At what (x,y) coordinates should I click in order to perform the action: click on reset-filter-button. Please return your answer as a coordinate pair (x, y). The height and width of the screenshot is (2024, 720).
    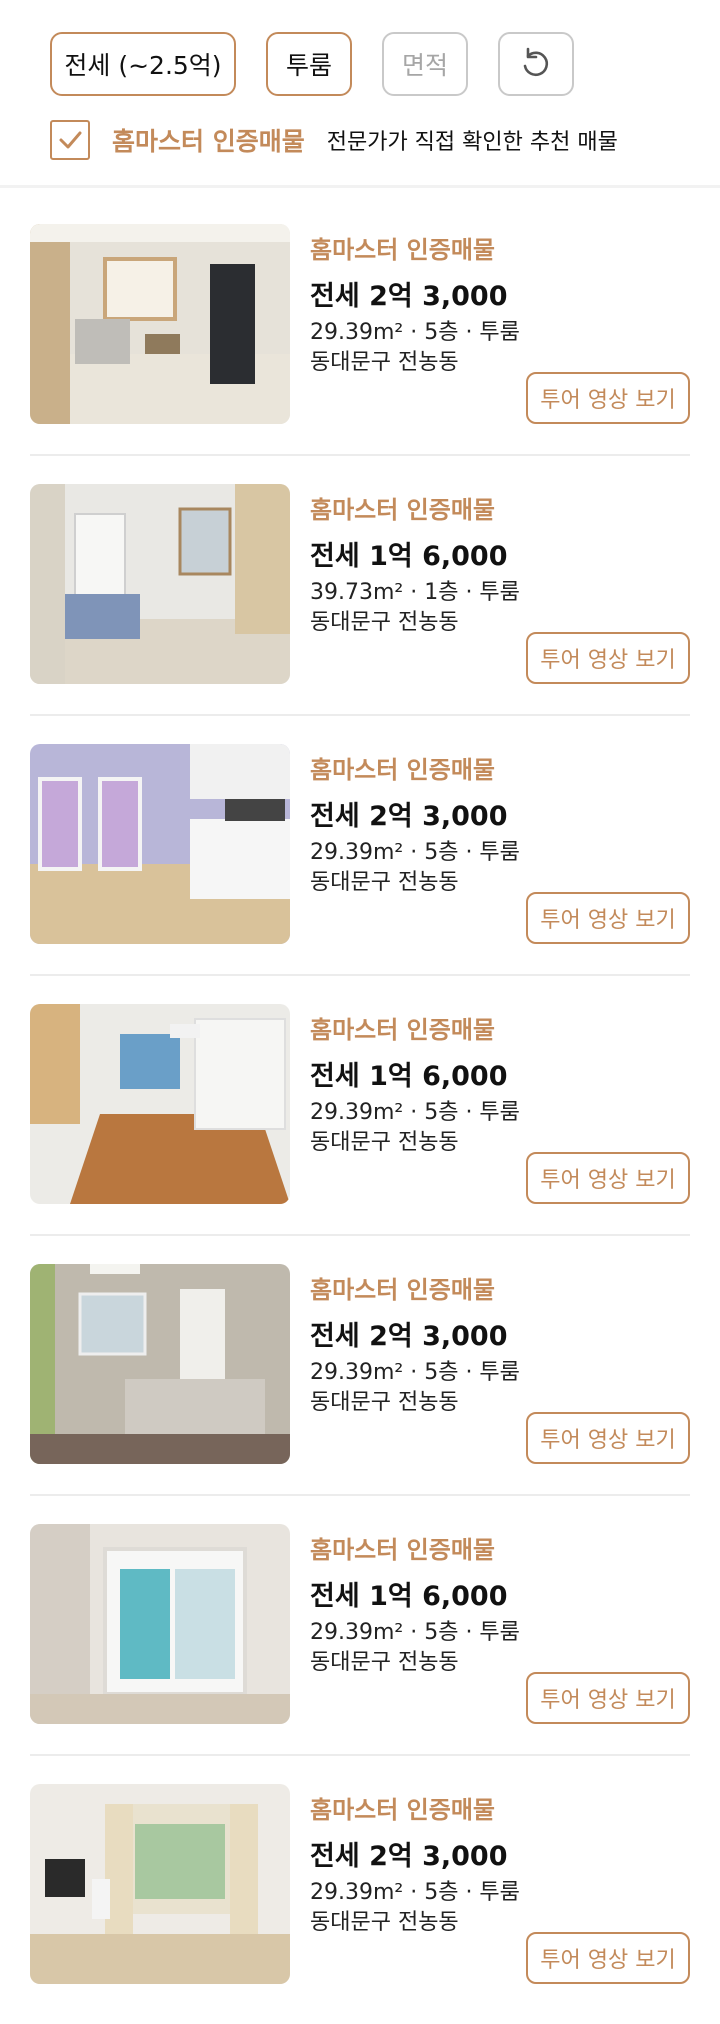
    Looking at the image, I should click on (536, 64).